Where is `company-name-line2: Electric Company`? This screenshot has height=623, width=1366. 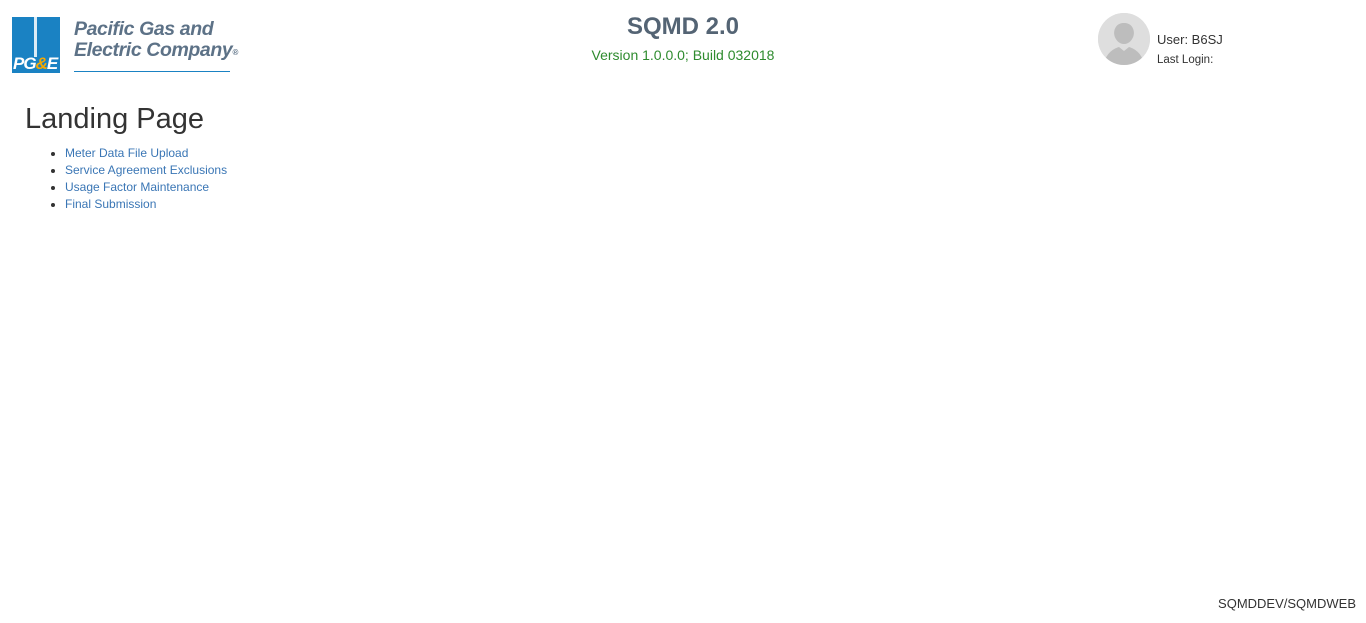
company-name-line2: Electric Company is located at coordinates (153, 50).